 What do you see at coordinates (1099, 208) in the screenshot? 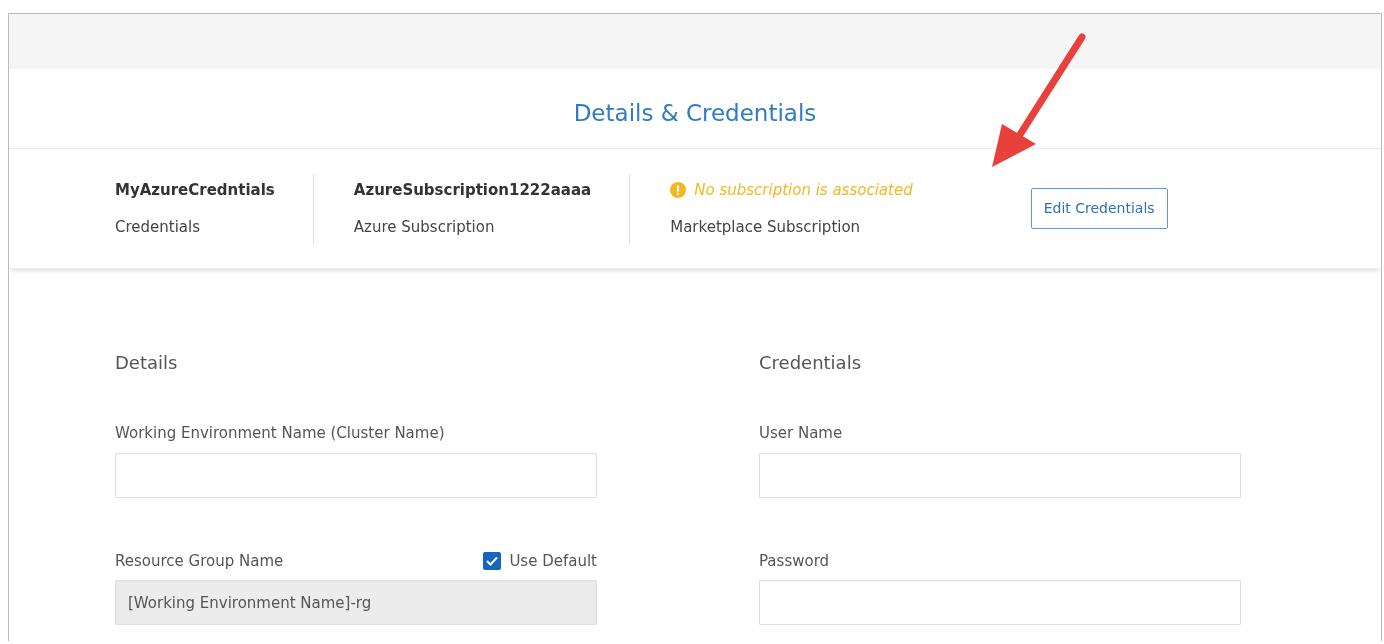
I see `edit-credentials-button: Edit Credentials` at bounding box center [1099, 208].